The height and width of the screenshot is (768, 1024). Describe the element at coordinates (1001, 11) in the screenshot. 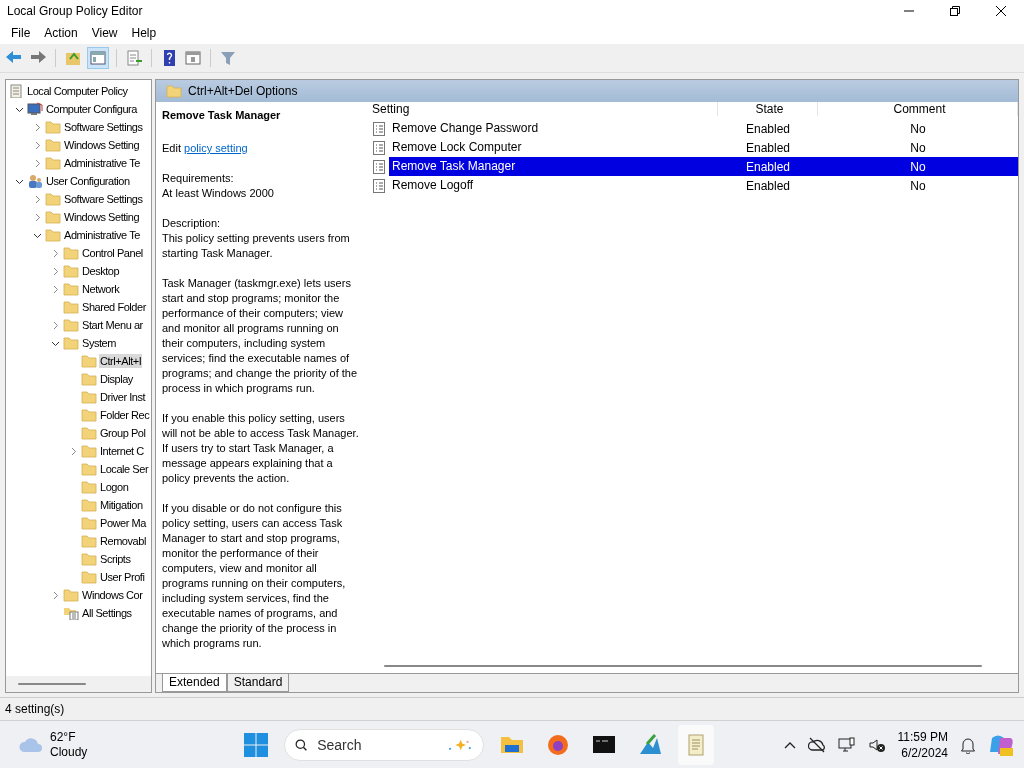

I see `close-icon` at that location.